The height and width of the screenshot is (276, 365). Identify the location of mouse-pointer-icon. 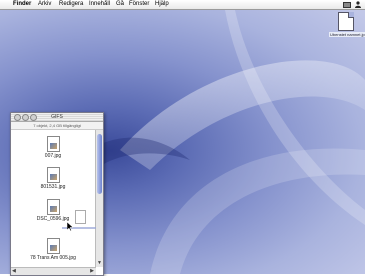
(70, 226).